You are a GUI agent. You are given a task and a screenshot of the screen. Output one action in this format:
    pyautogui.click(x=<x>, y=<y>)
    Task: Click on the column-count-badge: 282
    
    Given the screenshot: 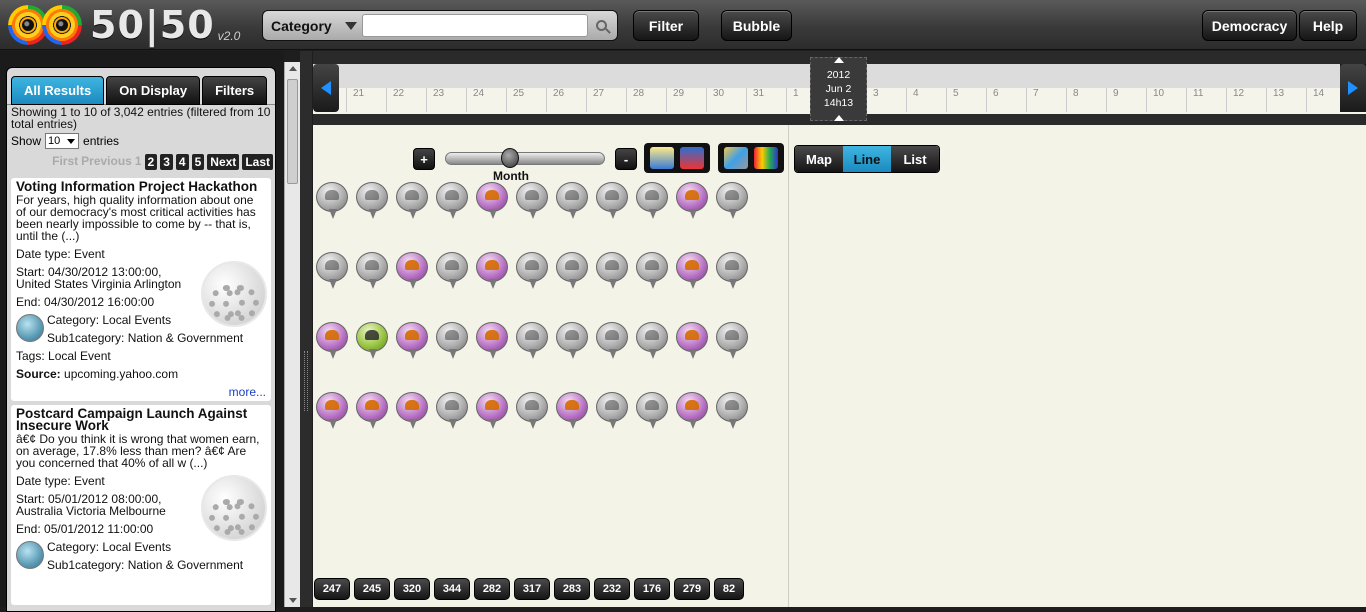 What is the action you would take?
    pyautogui.click(x=492, y=589)
    